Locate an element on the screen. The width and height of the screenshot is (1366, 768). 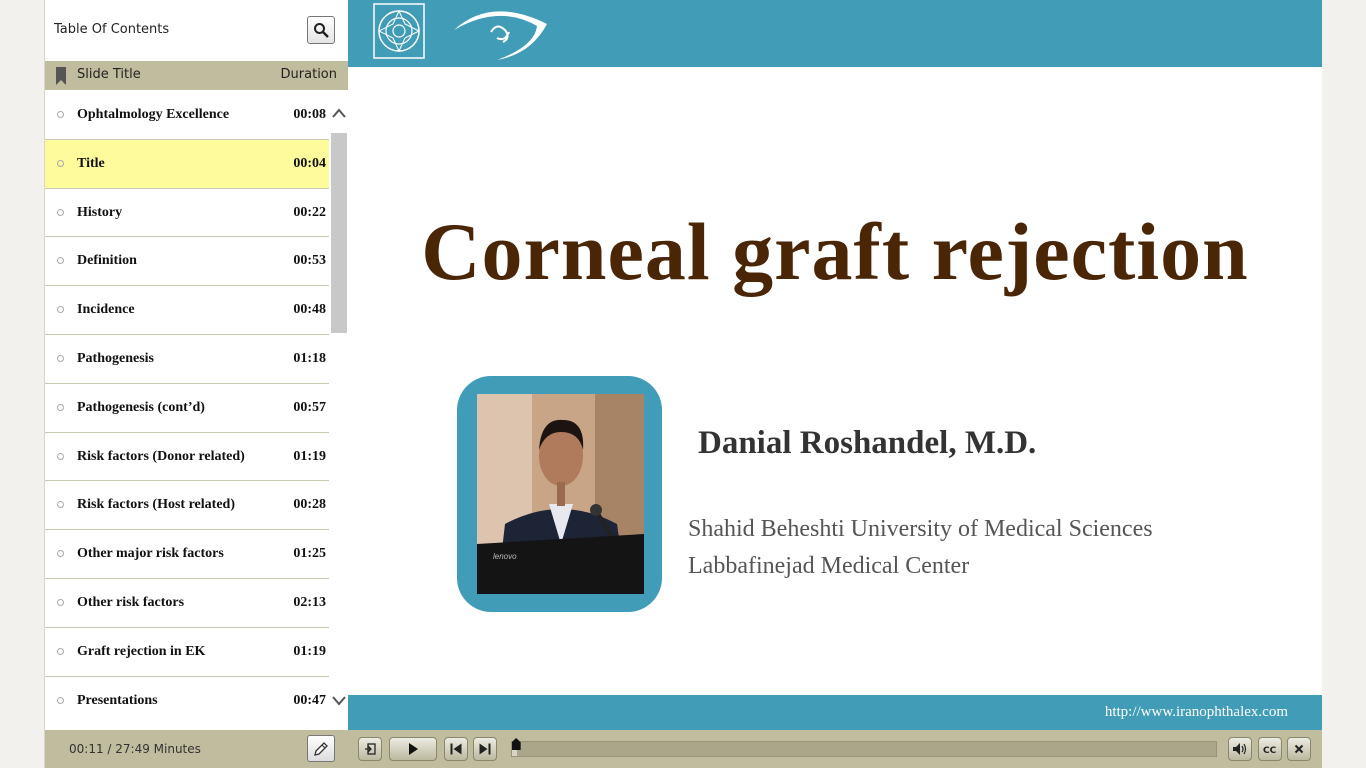
slide-item-title: Risk factors (Host related) is located at coordinates (156, 505).